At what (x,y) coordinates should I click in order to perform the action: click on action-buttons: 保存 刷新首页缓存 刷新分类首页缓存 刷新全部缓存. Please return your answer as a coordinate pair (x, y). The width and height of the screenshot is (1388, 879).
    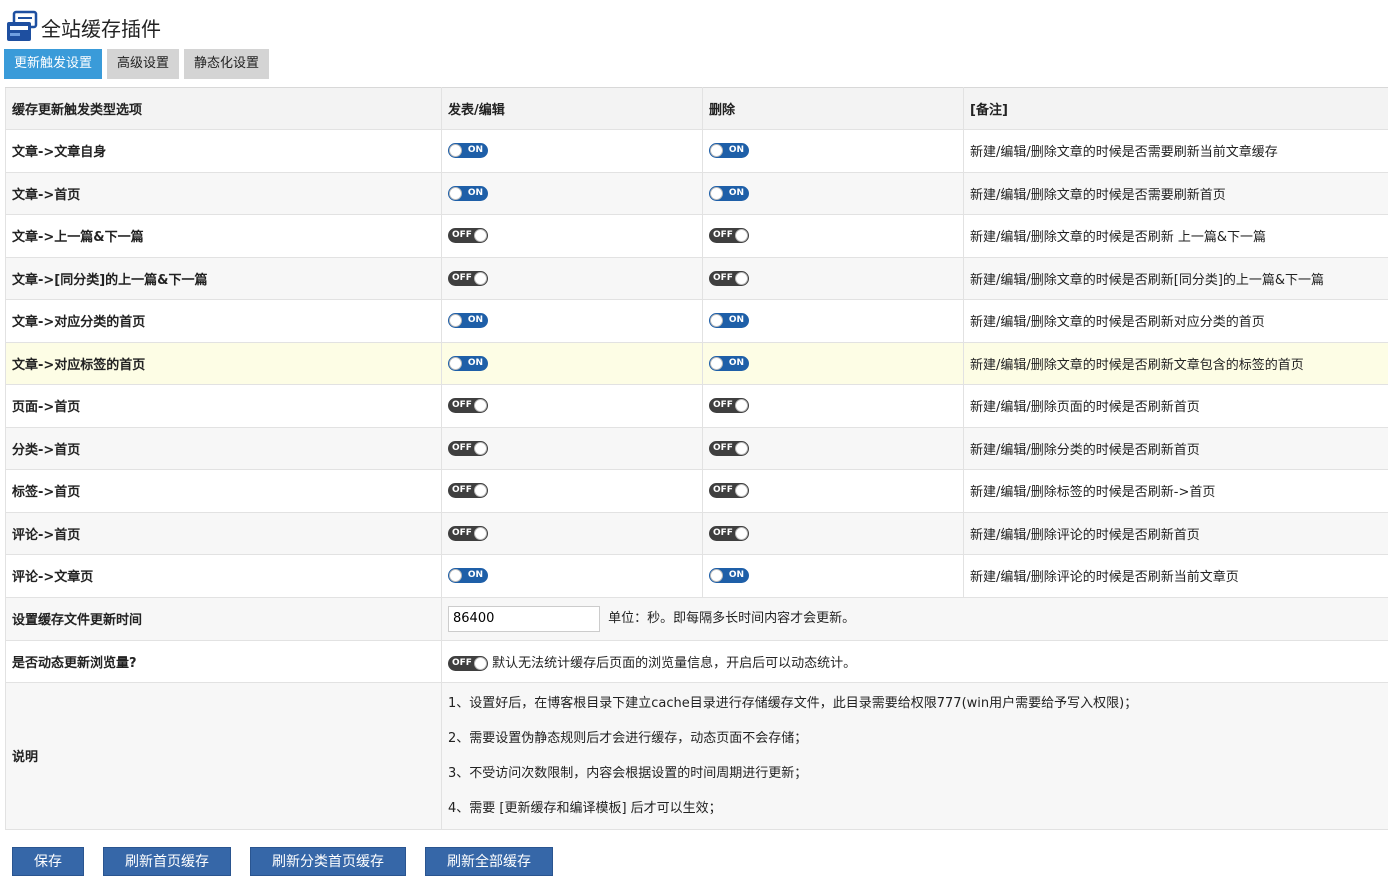
    Looking at the image, I should click on (292, 861).